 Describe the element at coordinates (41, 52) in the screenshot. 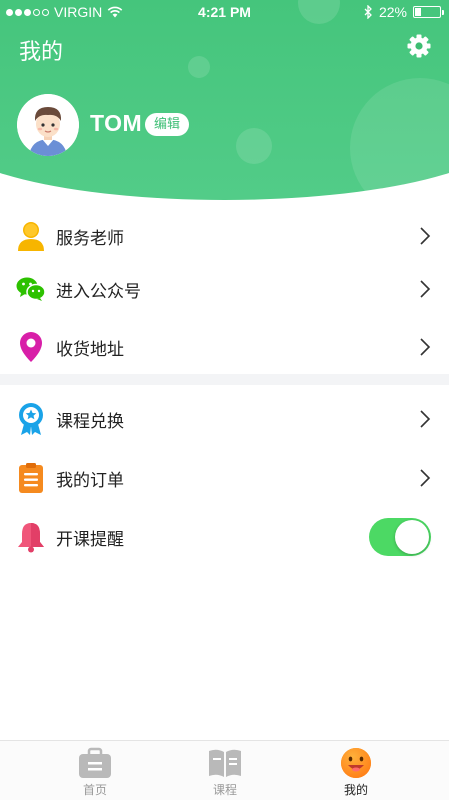

I see `page-title: 我的` at that location.